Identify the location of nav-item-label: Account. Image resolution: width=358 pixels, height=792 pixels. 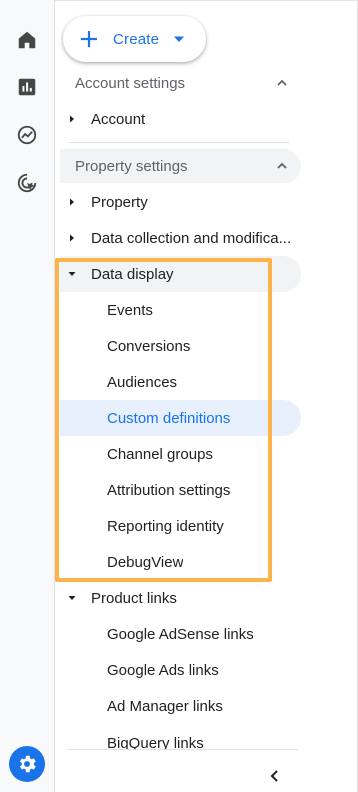
(118, 119).